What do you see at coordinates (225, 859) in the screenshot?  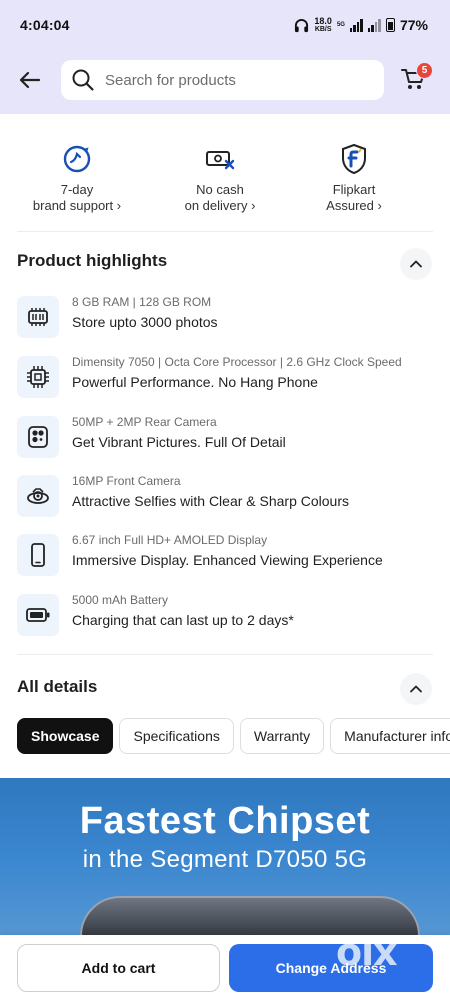 I see `banner-subline: in the Segment D7050 5G` at bounding box center [225, 859].